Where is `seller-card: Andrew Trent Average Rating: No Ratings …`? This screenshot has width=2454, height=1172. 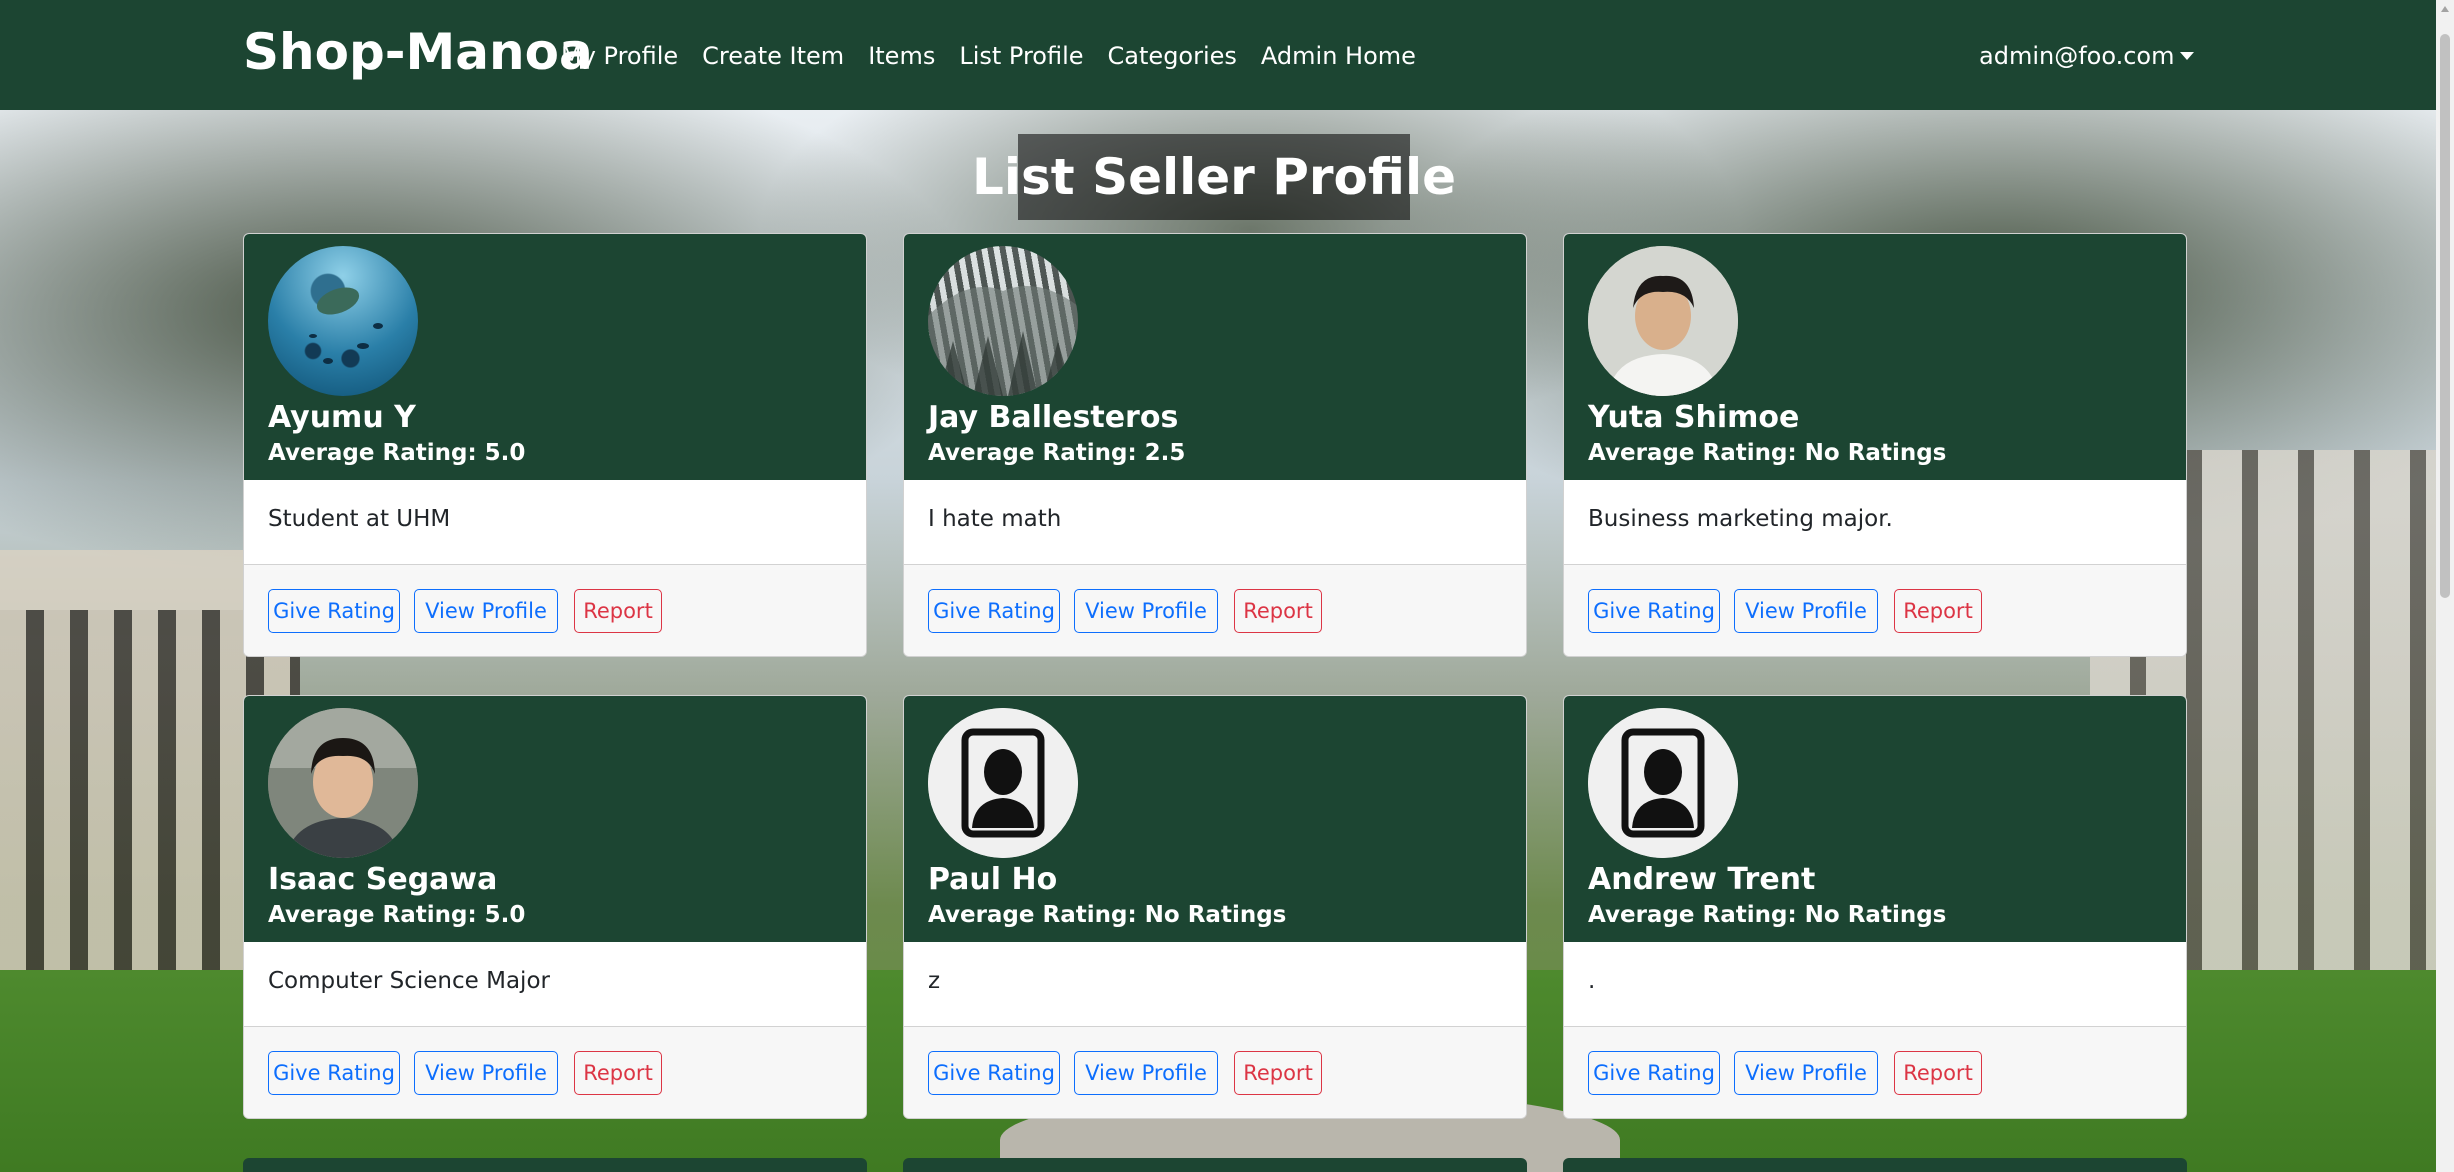 seller-card: Andrew Trent Average Rating: No Ratings … is located at coordinates (1875, 907).